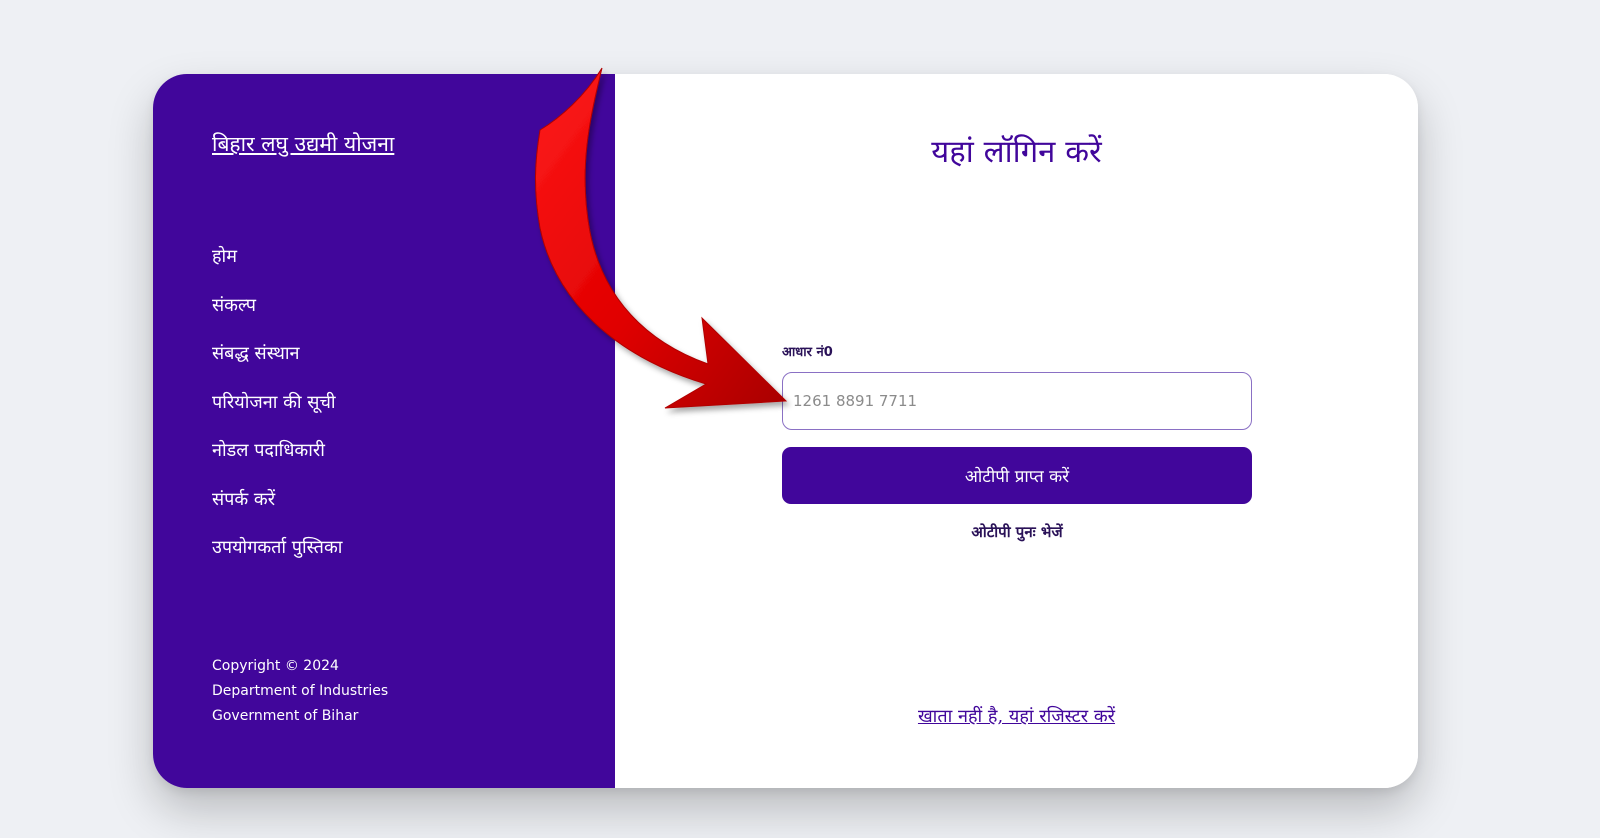 The width and height of the screenshot is (1600, 838). Describe the element at coordinates (277, 460) in the screenshot. I see `nav-item-nodal-officer: नोडल पदाधिकारी` at that location.